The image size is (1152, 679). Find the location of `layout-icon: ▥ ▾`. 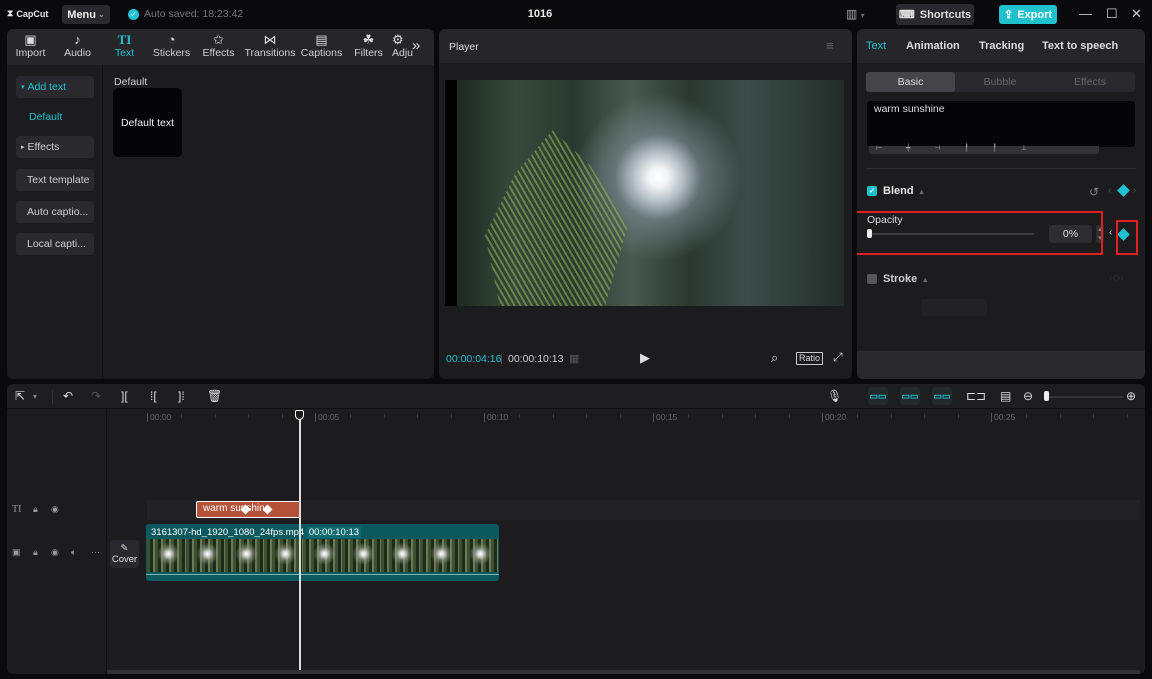

layout-icon: ▥ ▾ is located at coordinates (855, 14).